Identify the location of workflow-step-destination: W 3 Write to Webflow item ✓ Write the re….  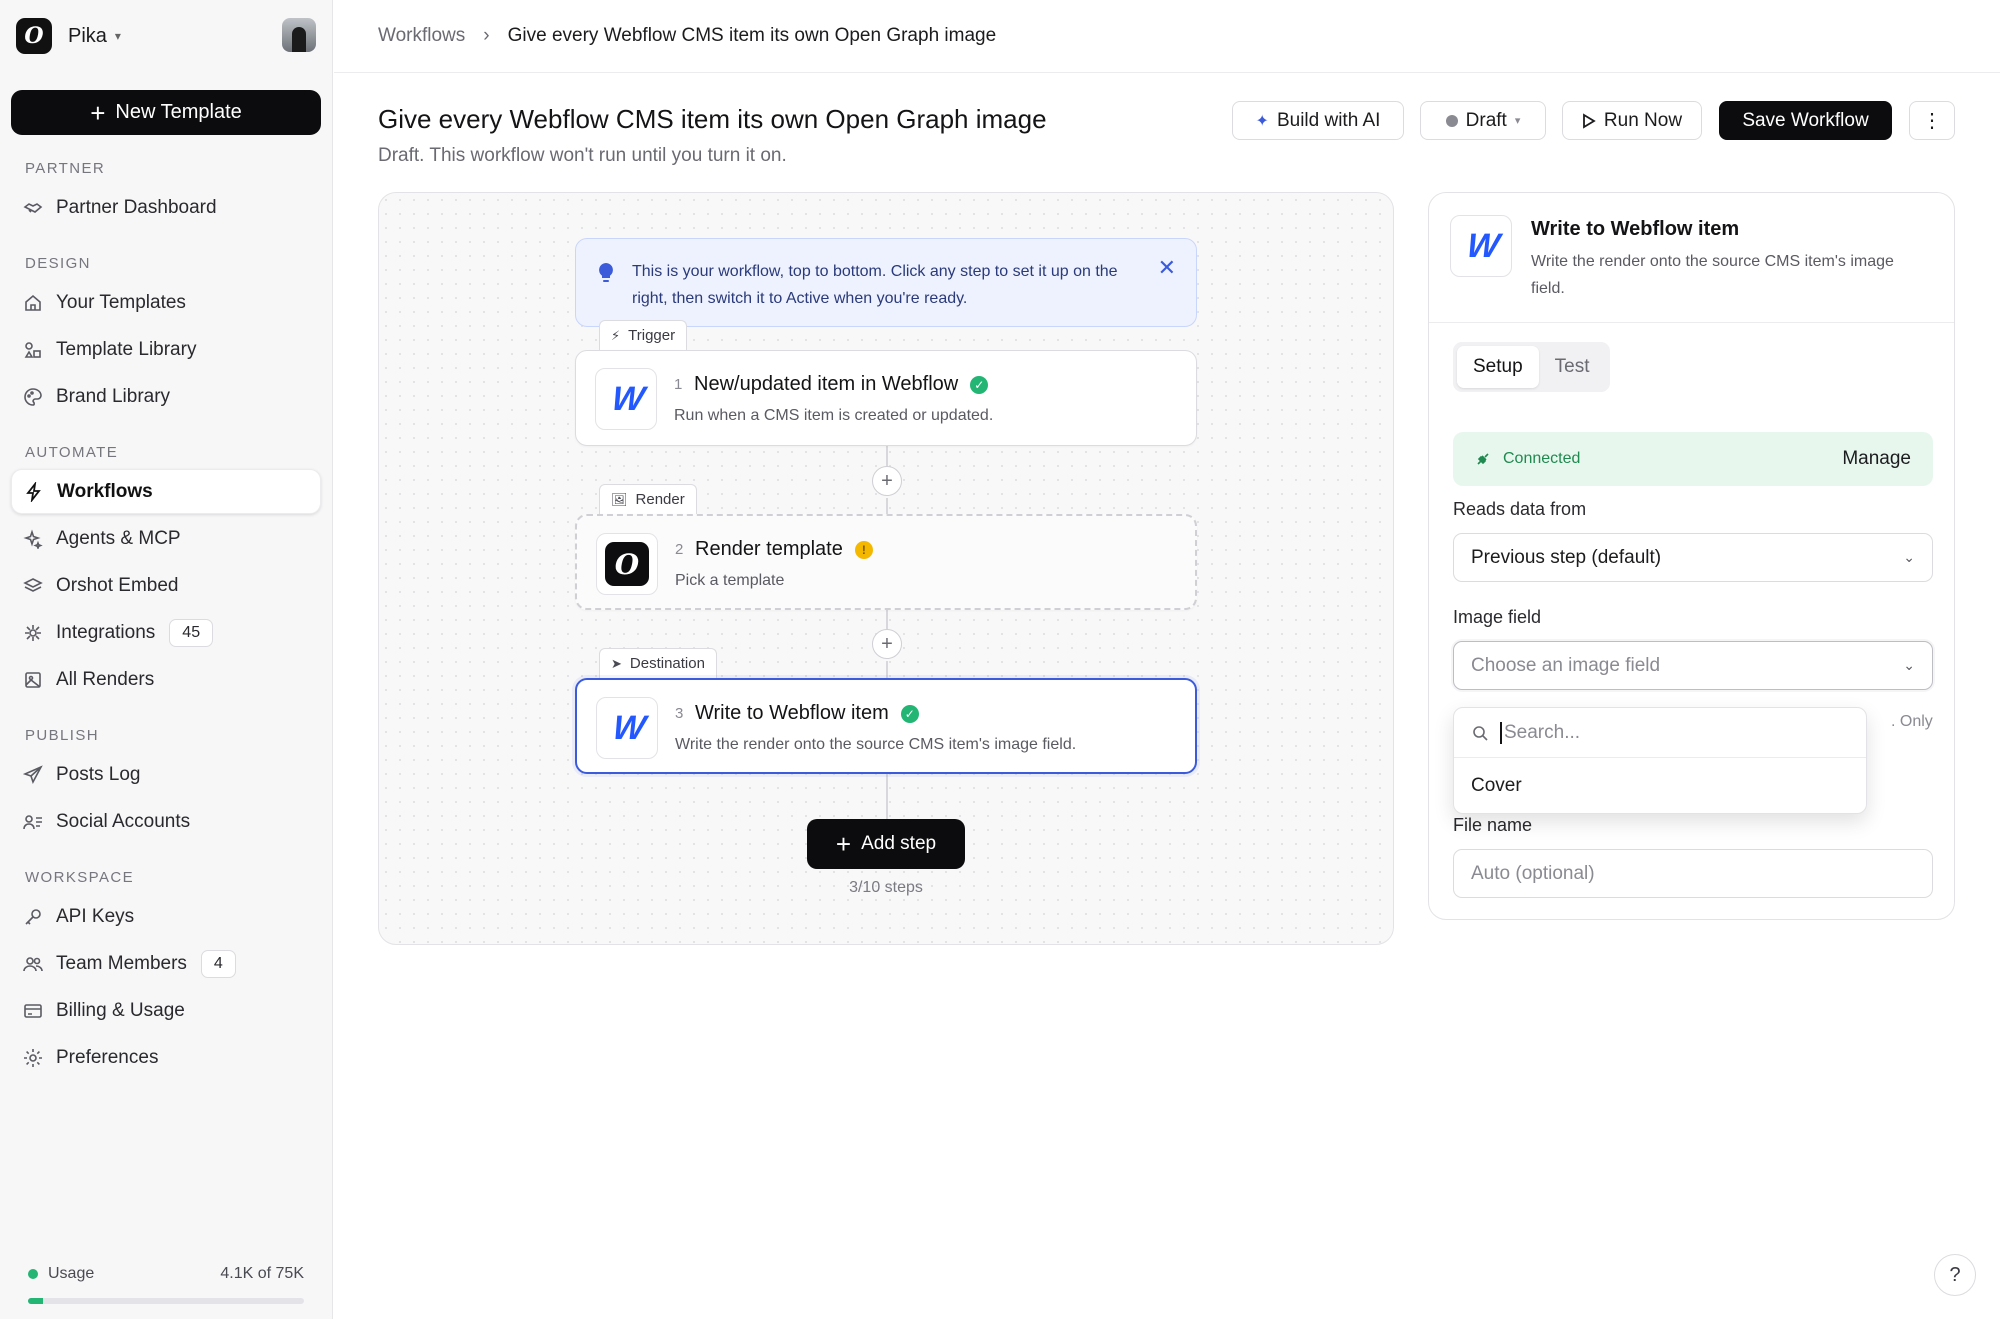
(886, 726).